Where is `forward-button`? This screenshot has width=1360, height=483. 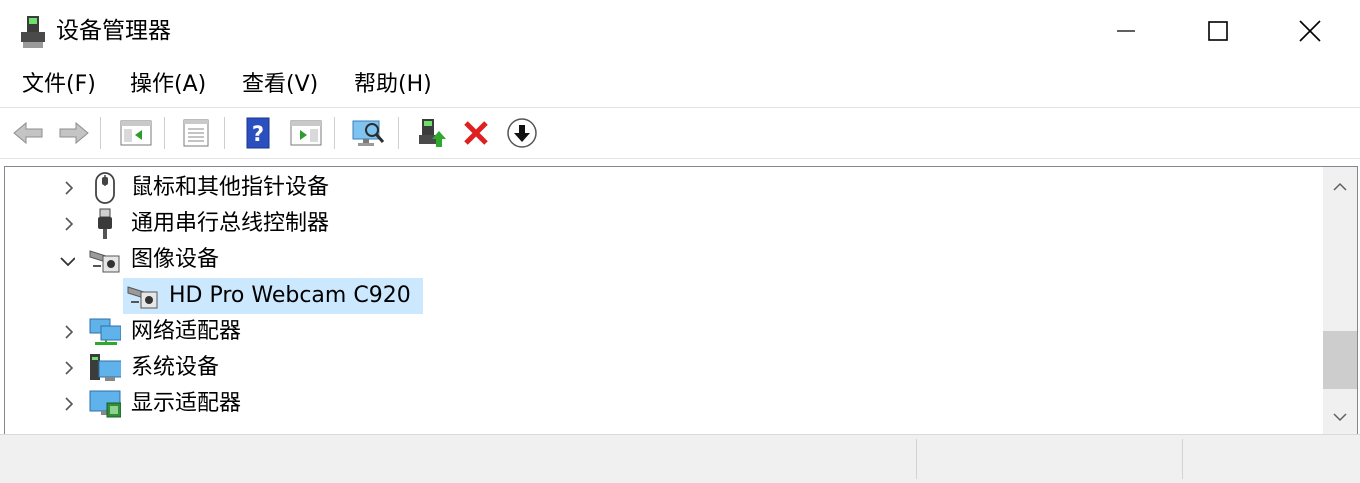
forward-button is located at coordinates (74, 133).